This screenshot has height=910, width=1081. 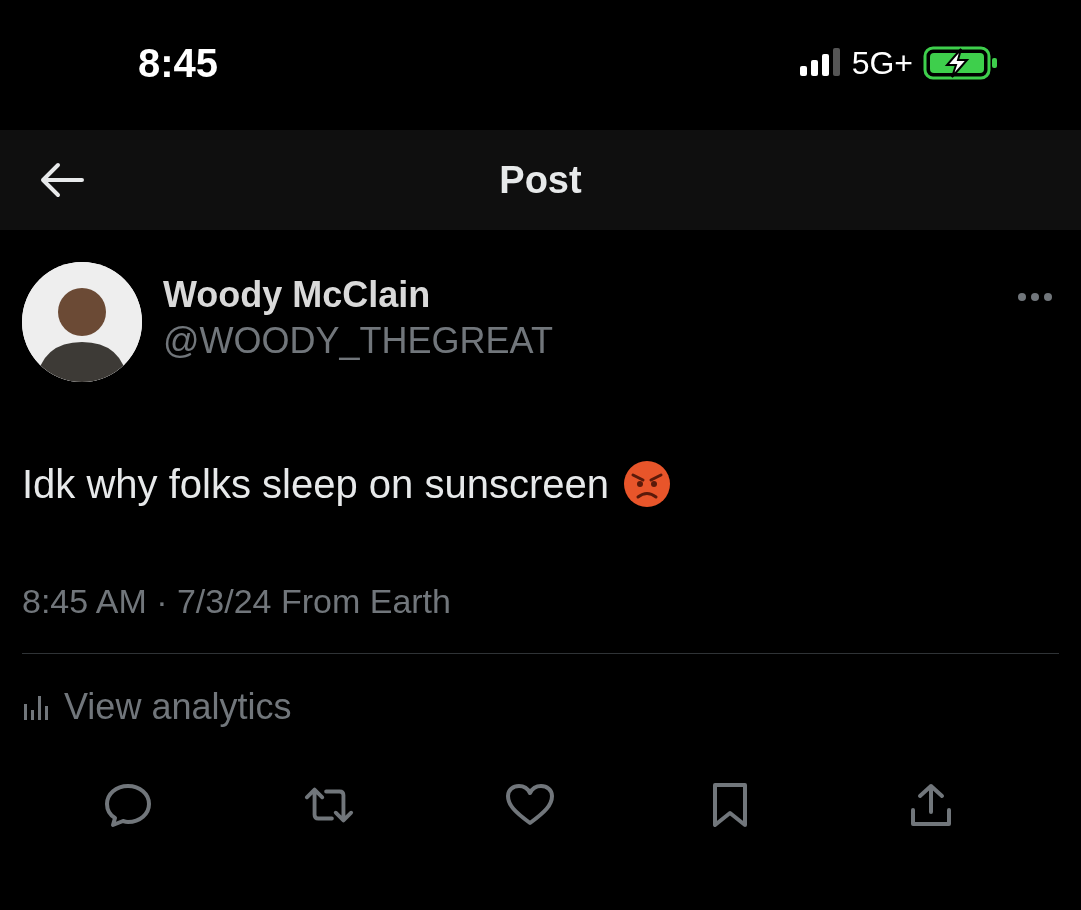 I want to click on network-label: 5G+, so click(x=882, y=63).